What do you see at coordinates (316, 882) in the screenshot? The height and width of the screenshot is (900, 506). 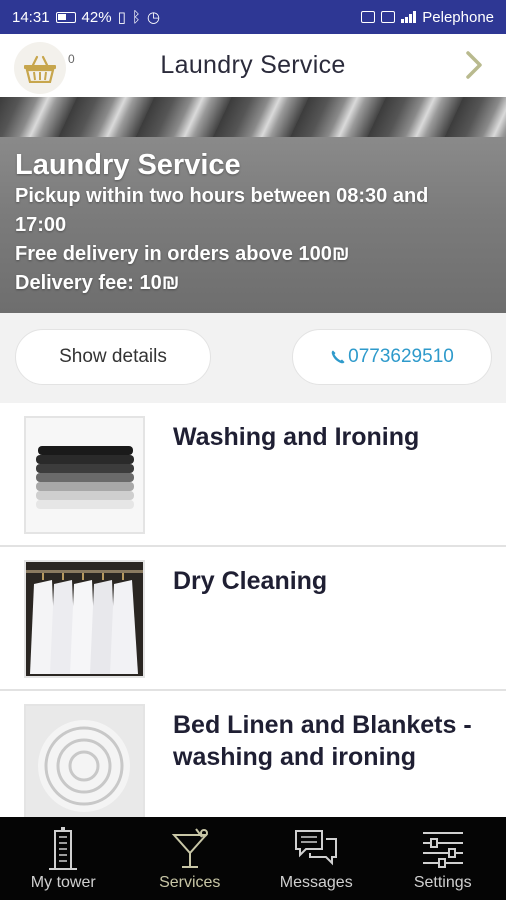 I see `nav-label-messages: Messages` at bounding box center [316, 882].